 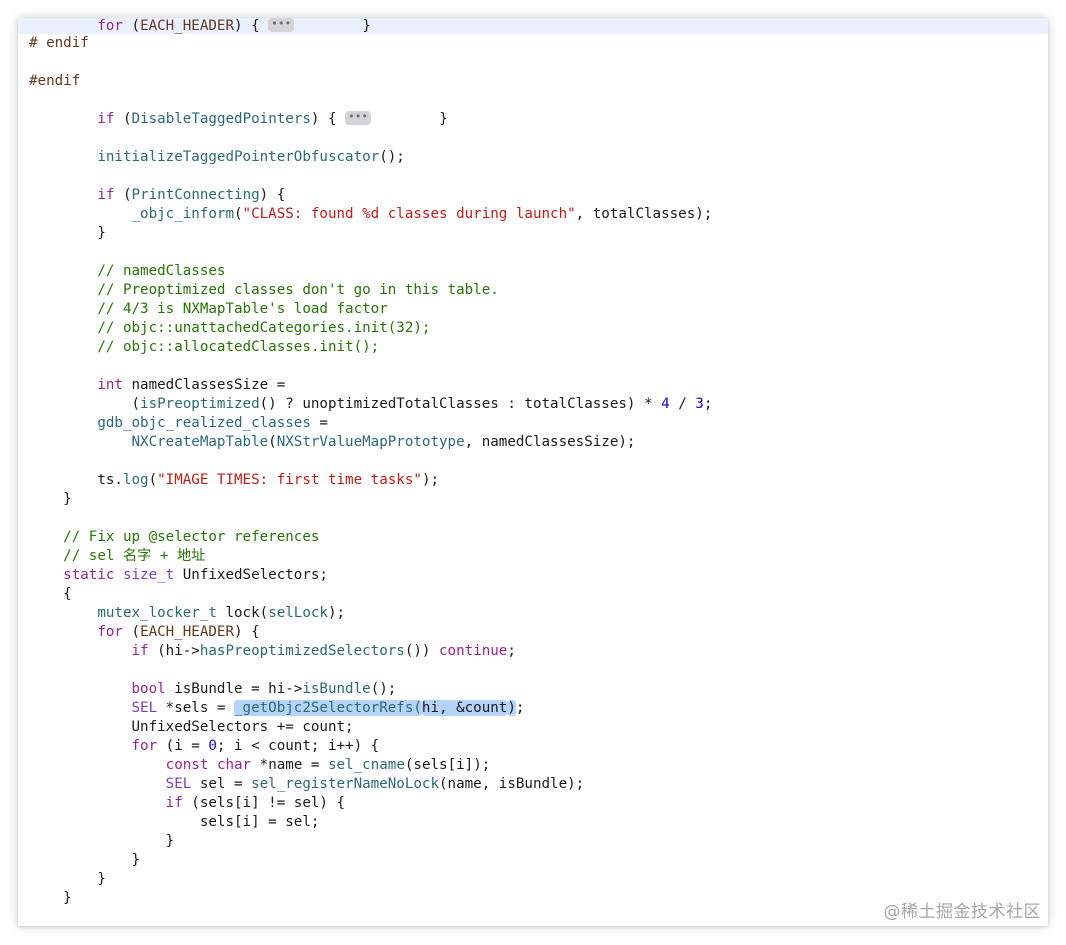 What do you see at coordinates (533, 689) in the screenshot?
I see `code-line: bool isBundle = hi->isBundle();` at bounding box center [533, 689].